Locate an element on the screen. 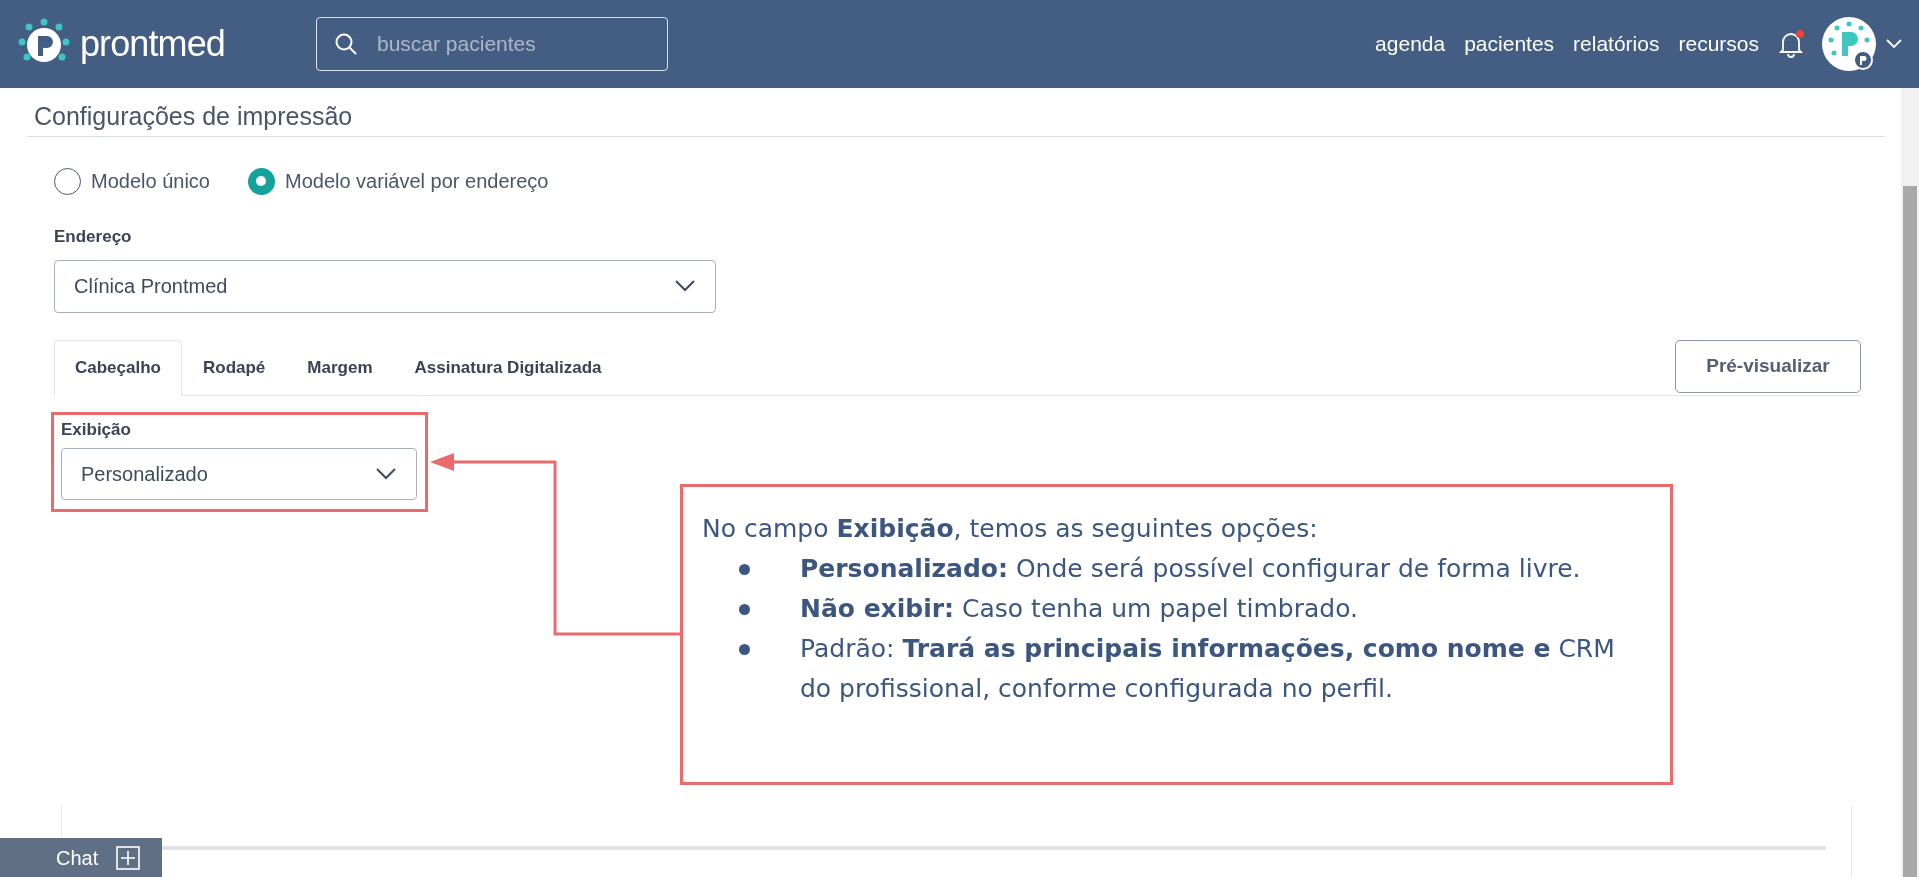 Image resolution: width=1919 pixels, height=877 pixels. callout-text: No campo Exibição, temos as seguintes opções: is located at coordinates (1010, 529).